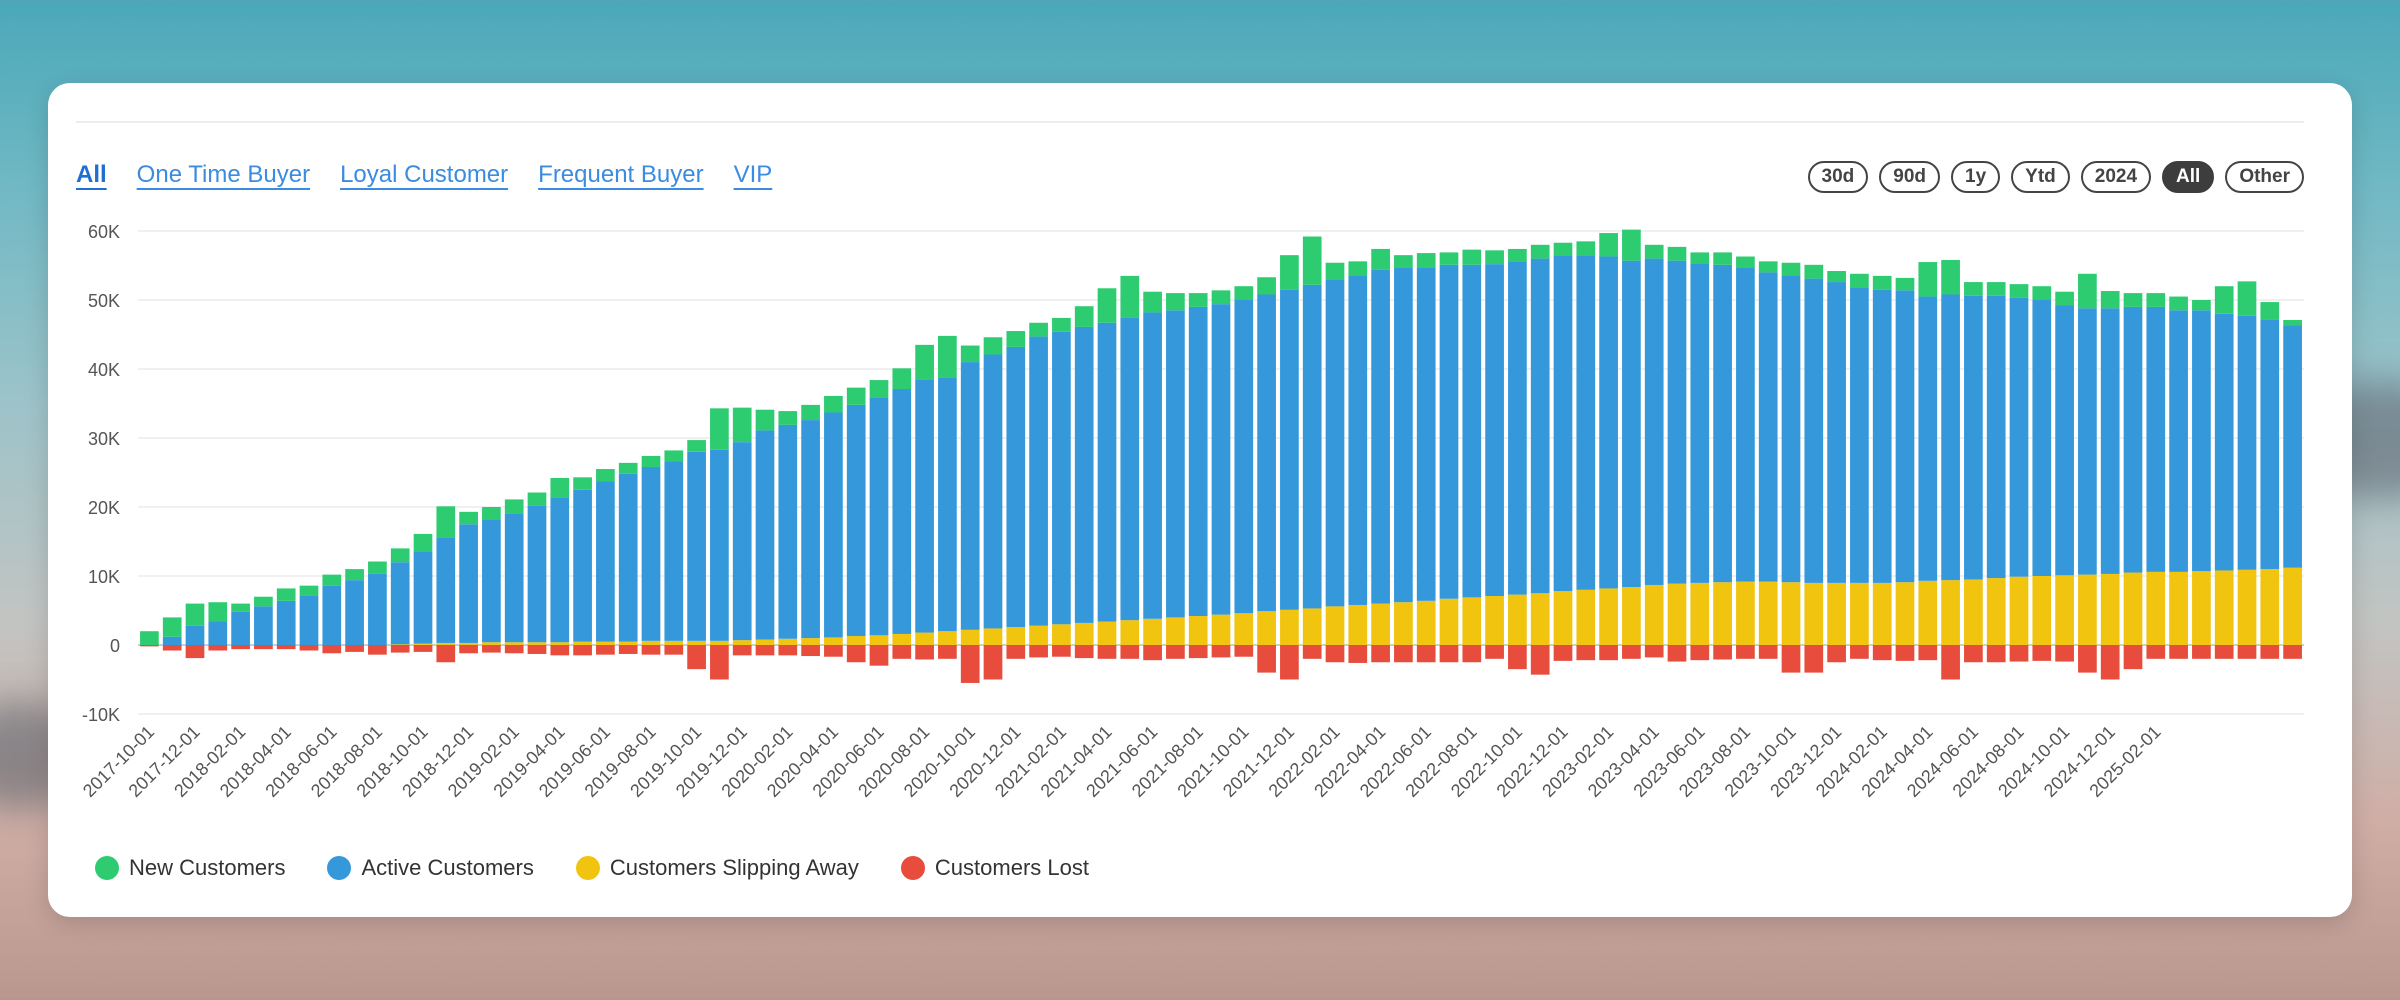  I want to click on legend-new-customers: New Customers, so click(190, 868).